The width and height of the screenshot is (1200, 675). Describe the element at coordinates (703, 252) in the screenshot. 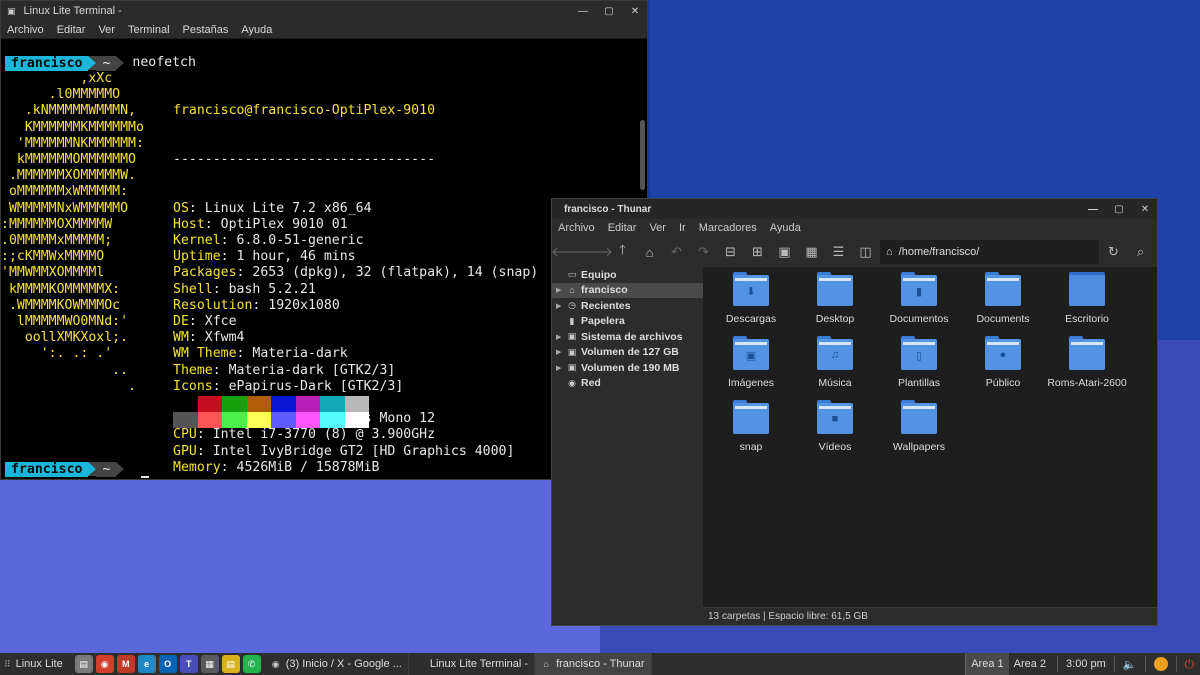

I see `redo-icon: ↷` at that location.